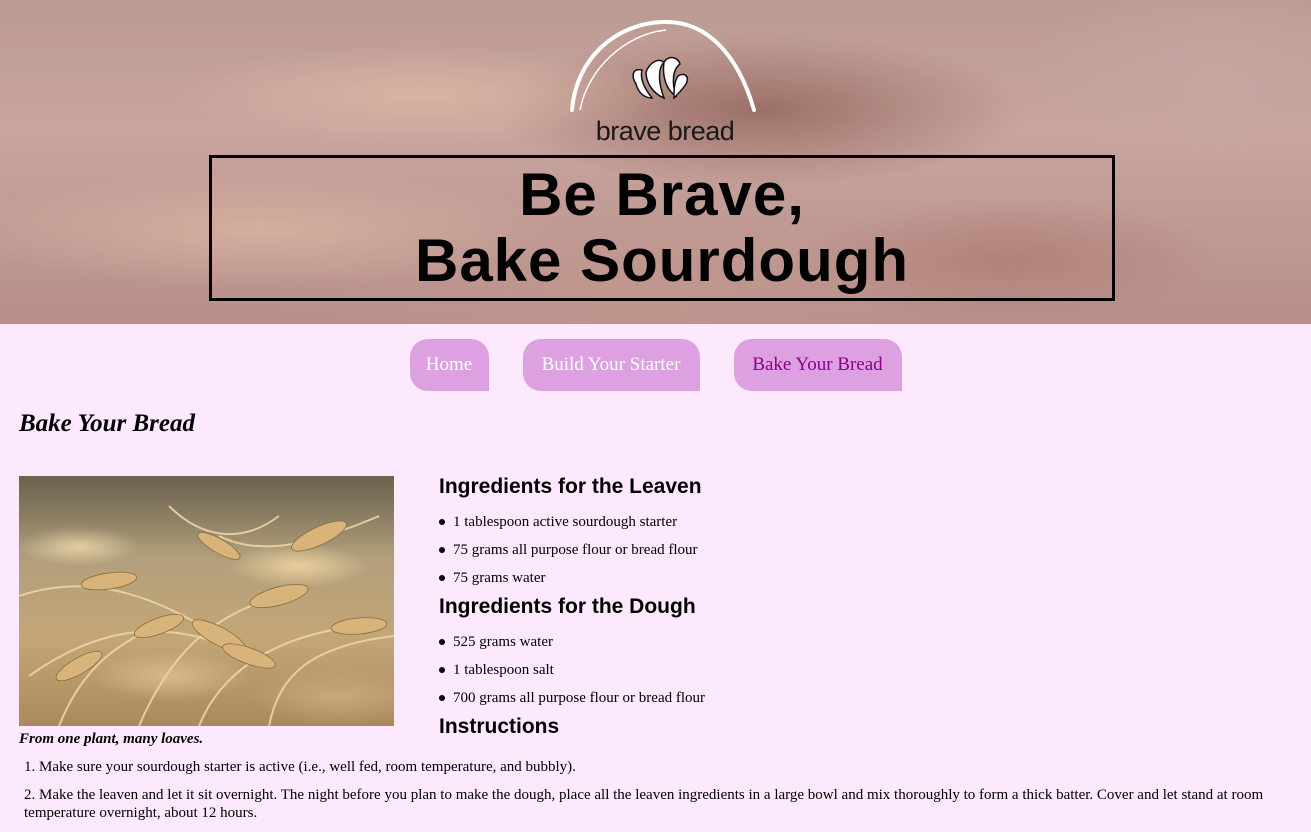 This screenshot has width=1311, height=832. I want to click on nav-home: Home, so click(449, 365).